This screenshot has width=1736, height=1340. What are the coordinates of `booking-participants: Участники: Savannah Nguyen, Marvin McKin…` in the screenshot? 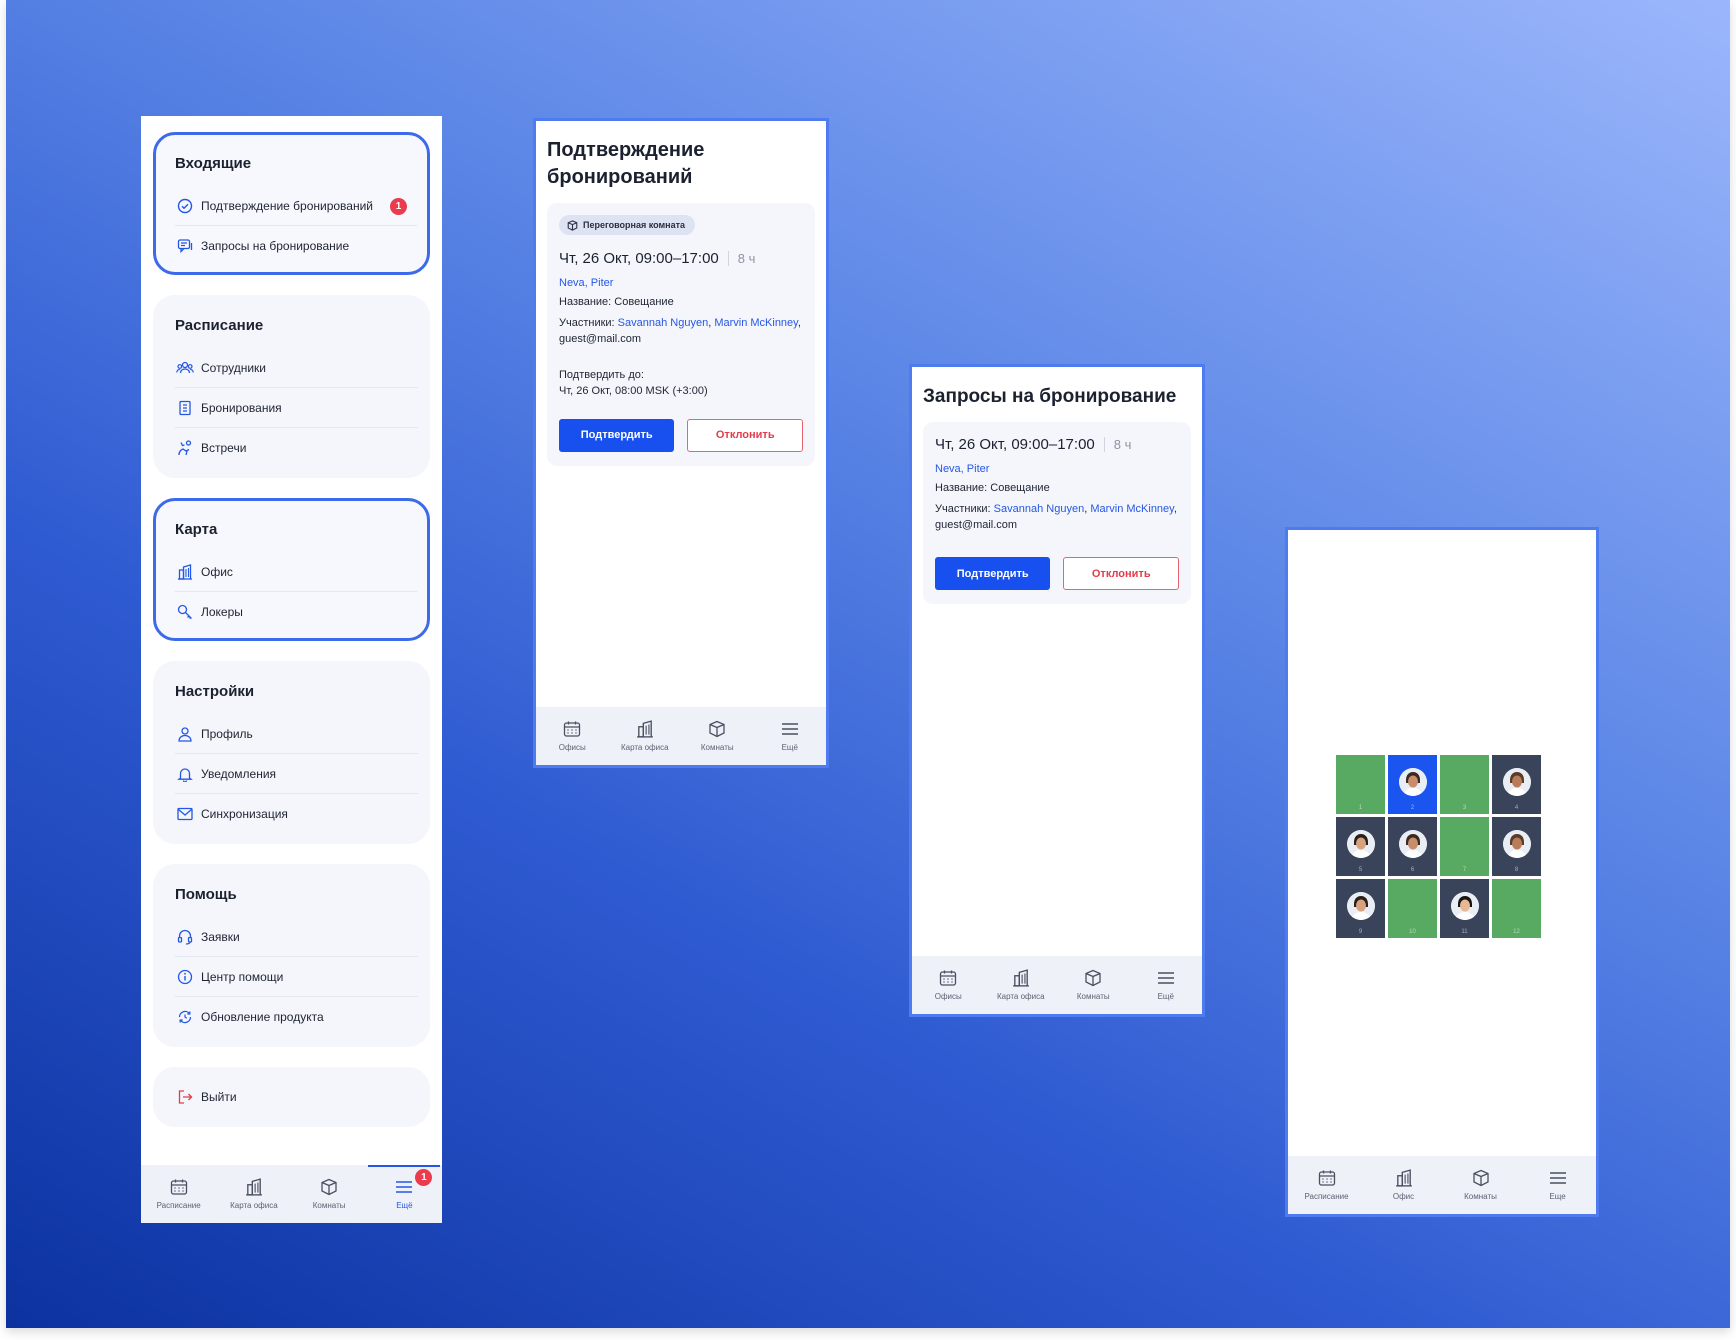 It's located at (1056, 517).